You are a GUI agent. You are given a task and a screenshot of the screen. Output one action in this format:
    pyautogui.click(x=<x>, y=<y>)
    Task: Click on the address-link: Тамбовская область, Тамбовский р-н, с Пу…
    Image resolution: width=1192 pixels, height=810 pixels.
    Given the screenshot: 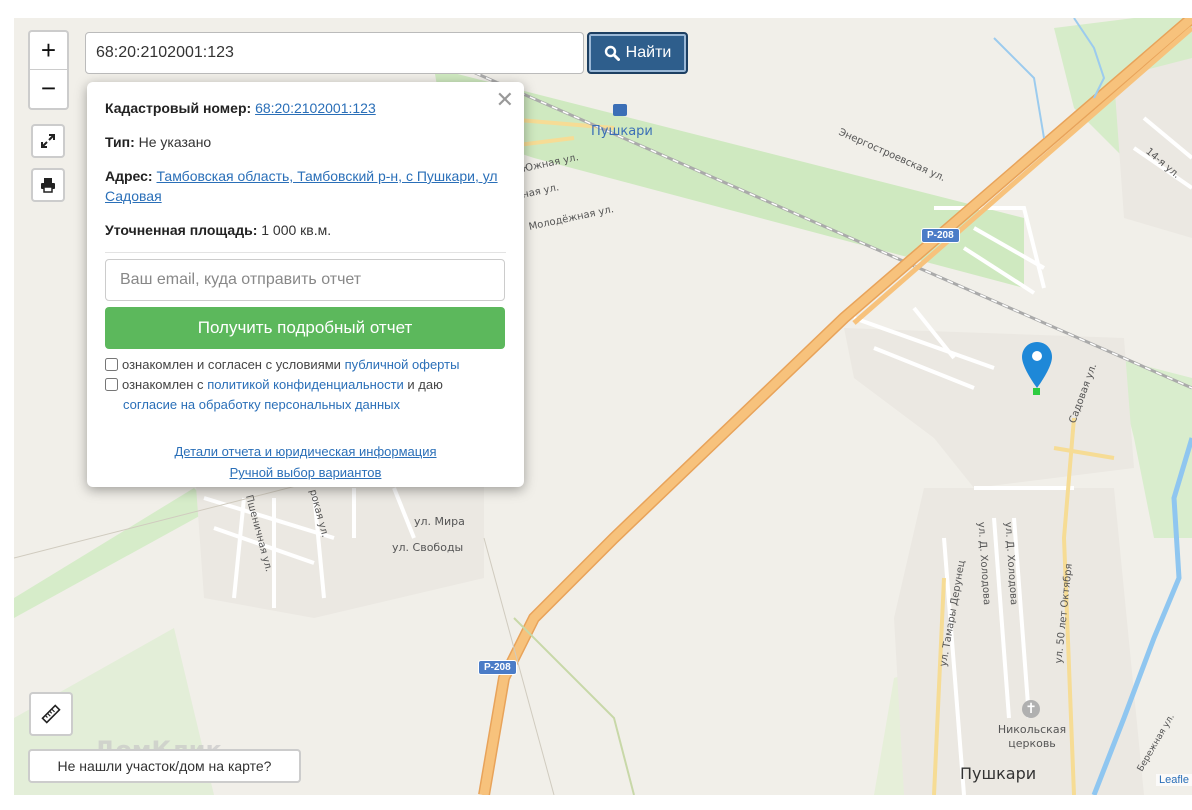 What is the action you would take?
    pyautogui.click(x=301, y=186)
    